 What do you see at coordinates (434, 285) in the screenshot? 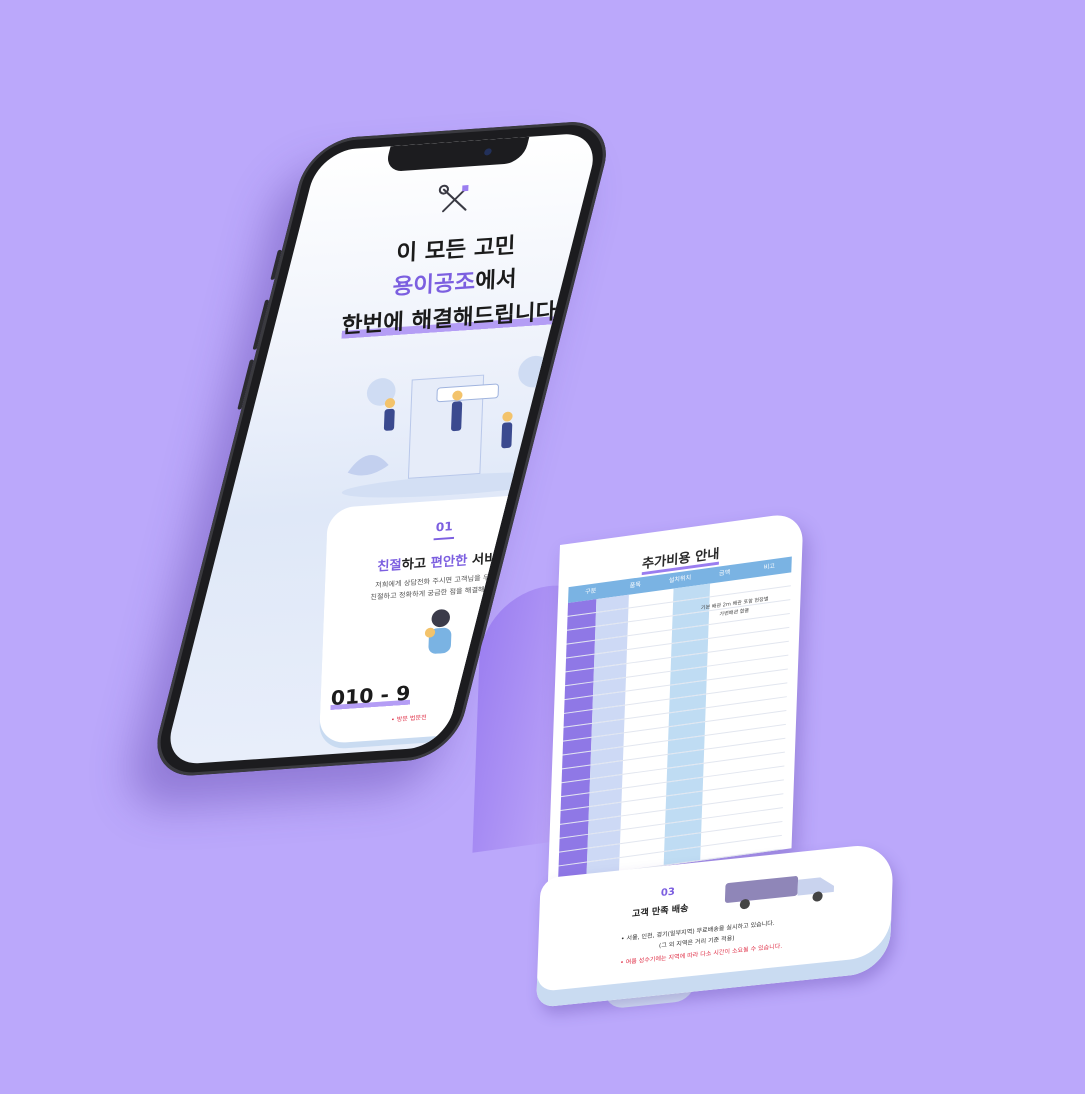
I see `brand-name: 용이공조` at bounding box center [434, 285].